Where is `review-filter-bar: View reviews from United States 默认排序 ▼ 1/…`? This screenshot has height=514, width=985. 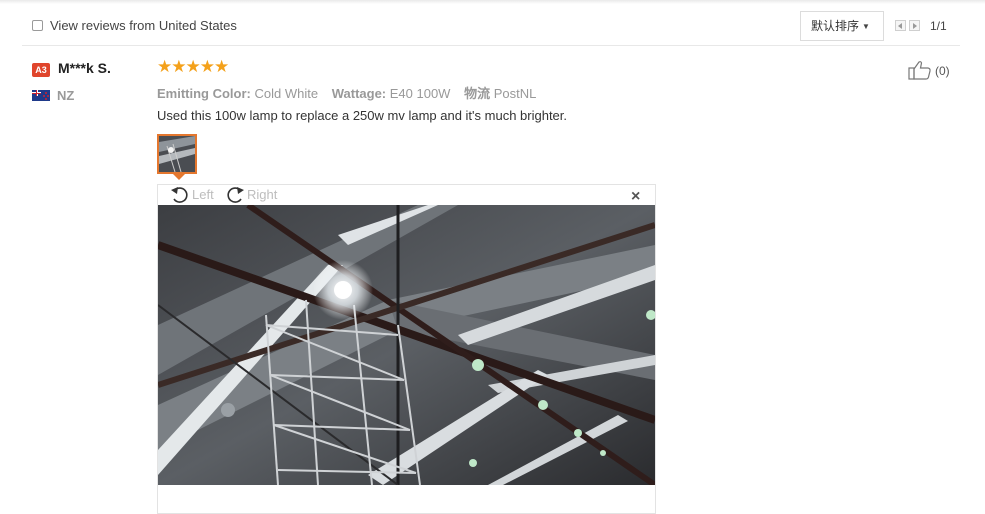 review-filter-bar: View reviews from United States 默认排序 ▼ 1/… is located at coordinates (491, 27).